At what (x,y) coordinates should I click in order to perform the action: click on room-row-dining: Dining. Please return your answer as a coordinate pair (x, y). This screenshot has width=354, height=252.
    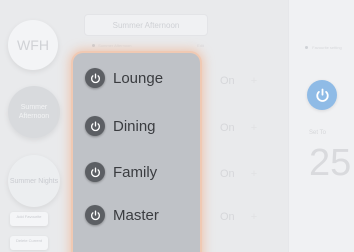
    Looking at the image, I should click on (145, 126).